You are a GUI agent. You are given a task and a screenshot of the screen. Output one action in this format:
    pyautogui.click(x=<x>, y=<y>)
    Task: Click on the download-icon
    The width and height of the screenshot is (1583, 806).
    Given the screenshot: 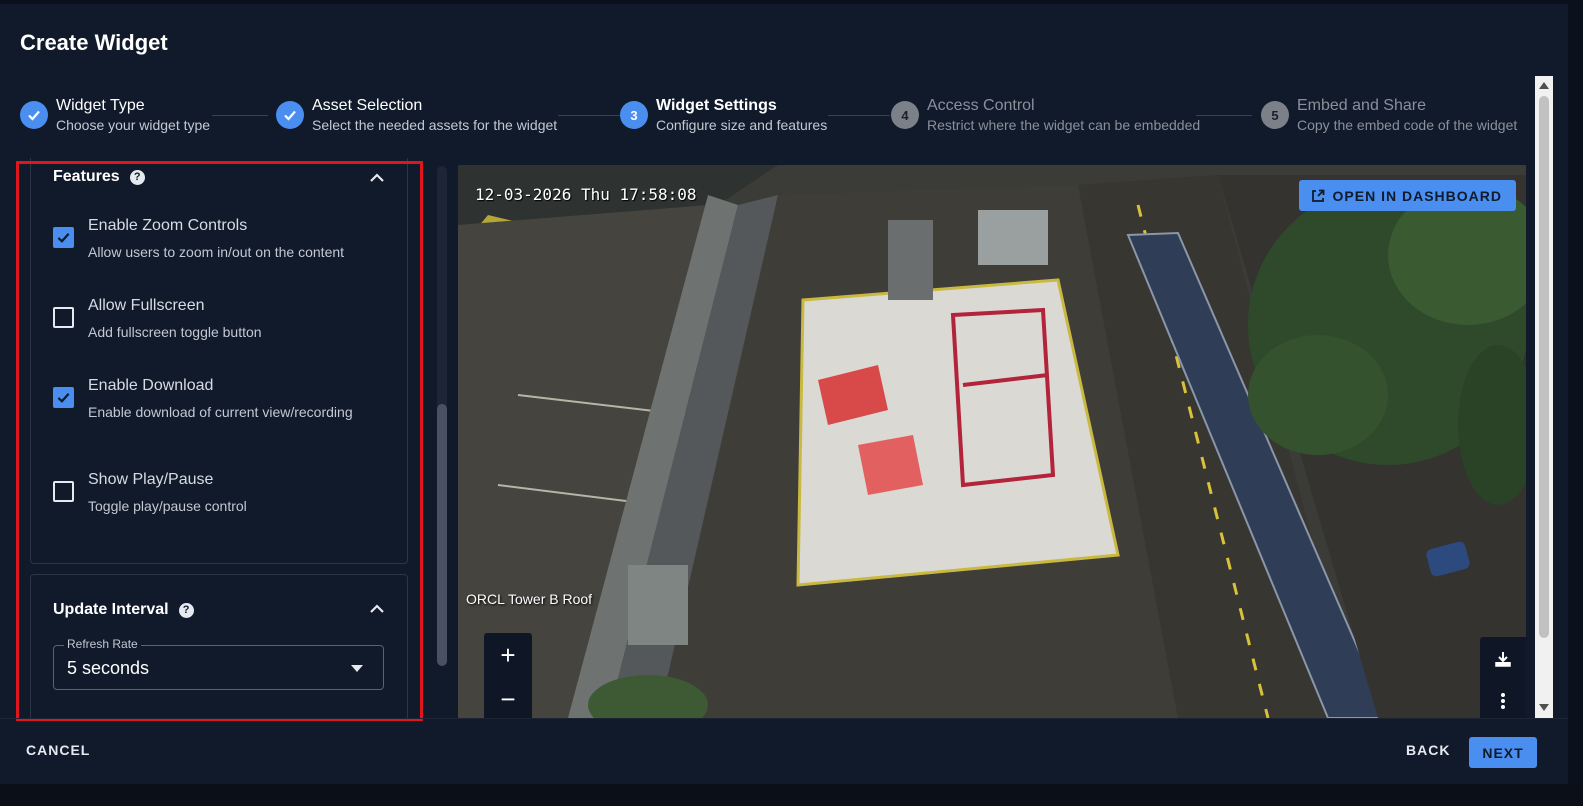 What is the action you would take?
    pyautogui.click(x=1503, y=659)
    